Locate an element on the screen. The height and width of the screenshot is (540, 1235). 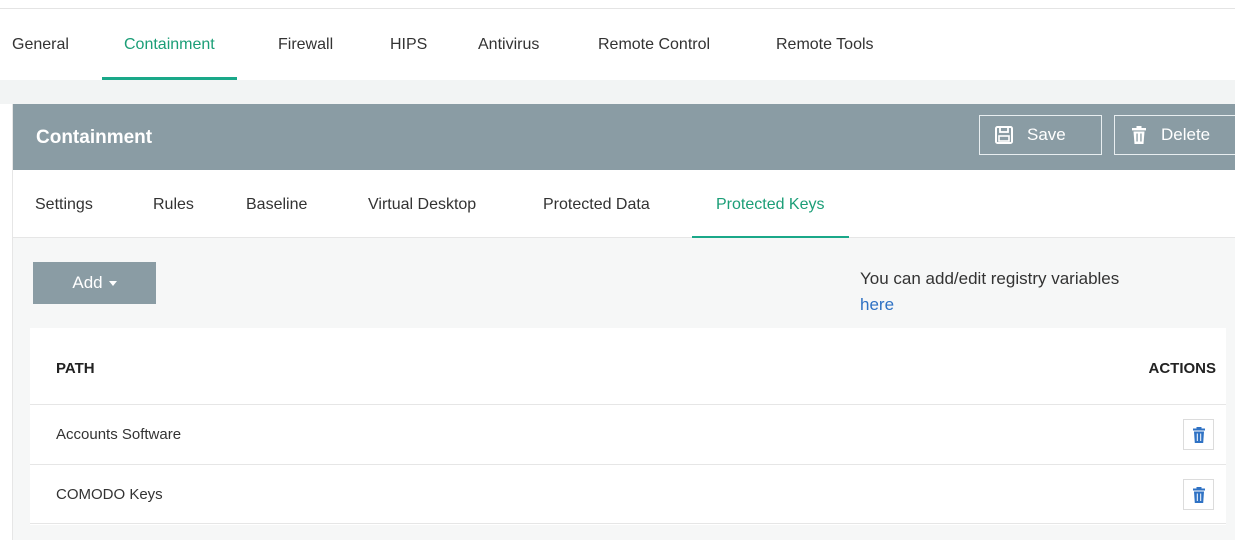
column-header-actions: ACTIONS is located at coordinates (1182, 368).